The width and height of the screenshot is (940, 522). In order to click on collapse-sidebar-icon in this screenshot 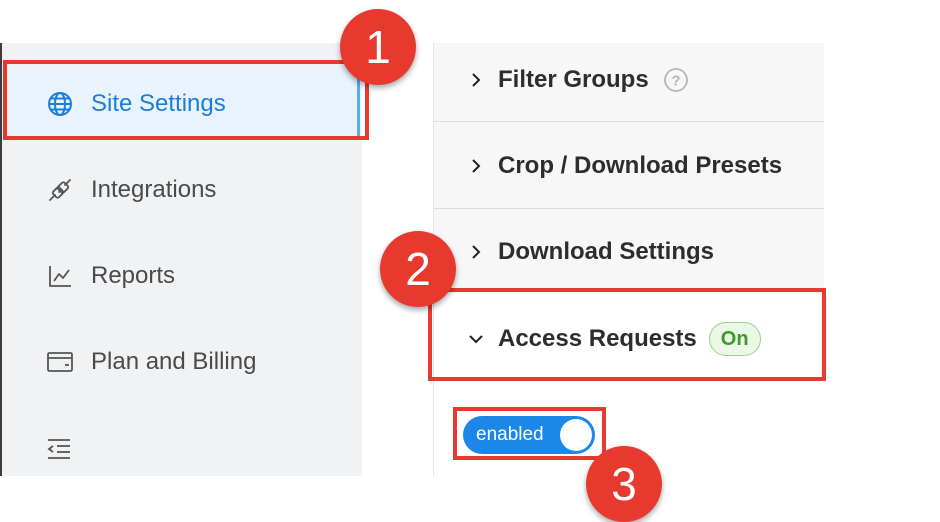, I will do `click(59, 450)`.